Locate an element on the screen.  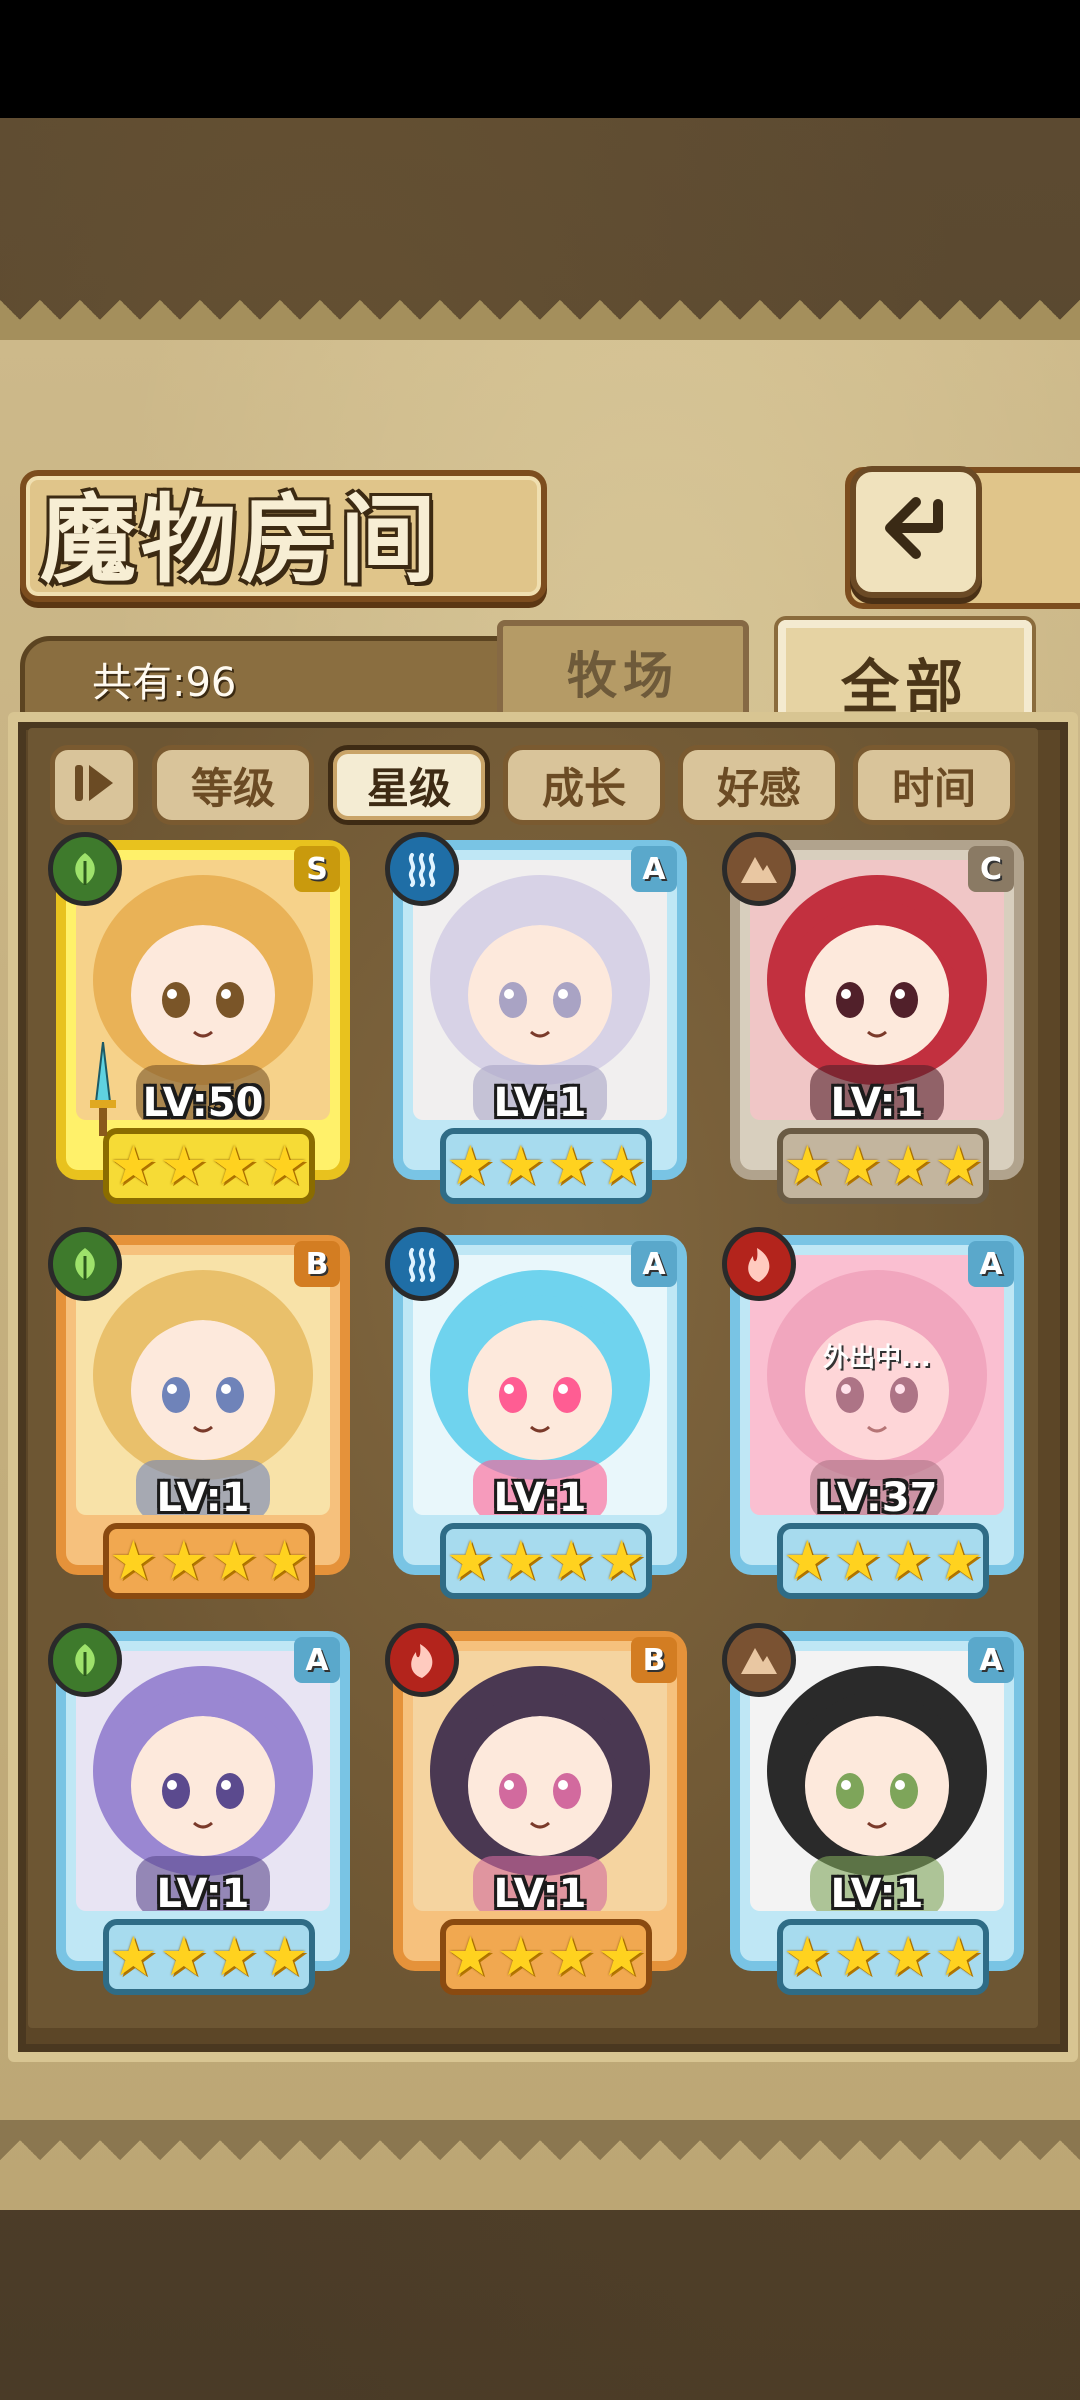
monster-card: 外出中... A LV:37 ★ ★ ★ ★ is located at coordinates (877, 1413).